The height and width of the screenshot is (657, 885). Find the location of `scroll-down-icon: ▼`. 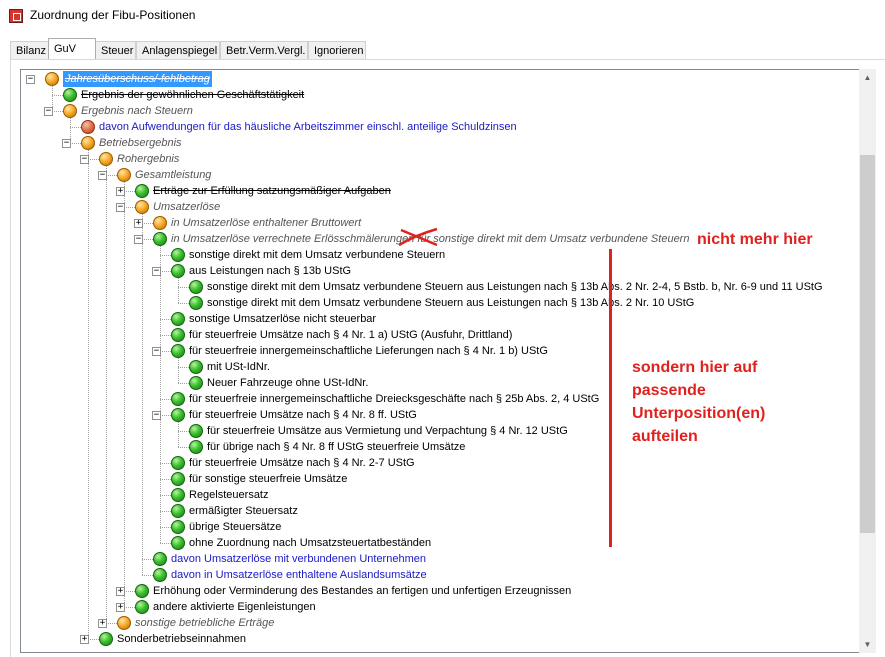

scroll-down-icon: ▼ is located at coordinates (867, 644).